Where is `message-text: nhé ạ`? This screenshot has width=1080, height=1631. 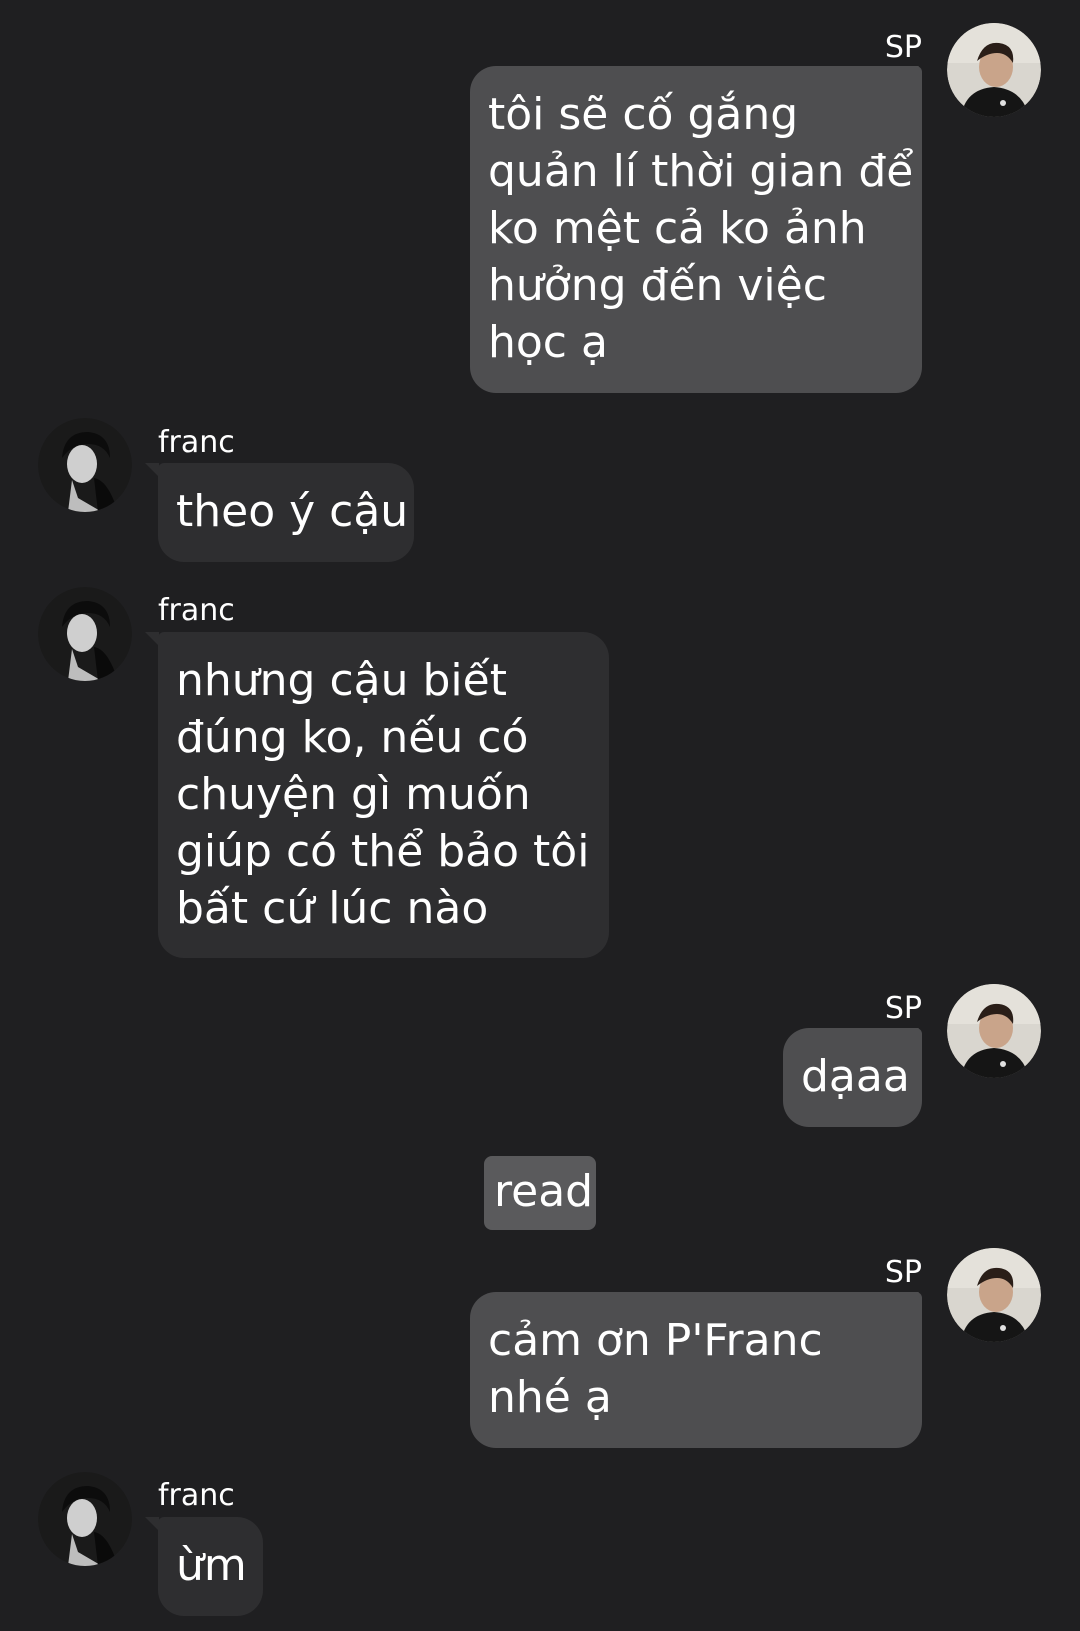 message-text: nhé ạ is located at coordinates (550, 1397).